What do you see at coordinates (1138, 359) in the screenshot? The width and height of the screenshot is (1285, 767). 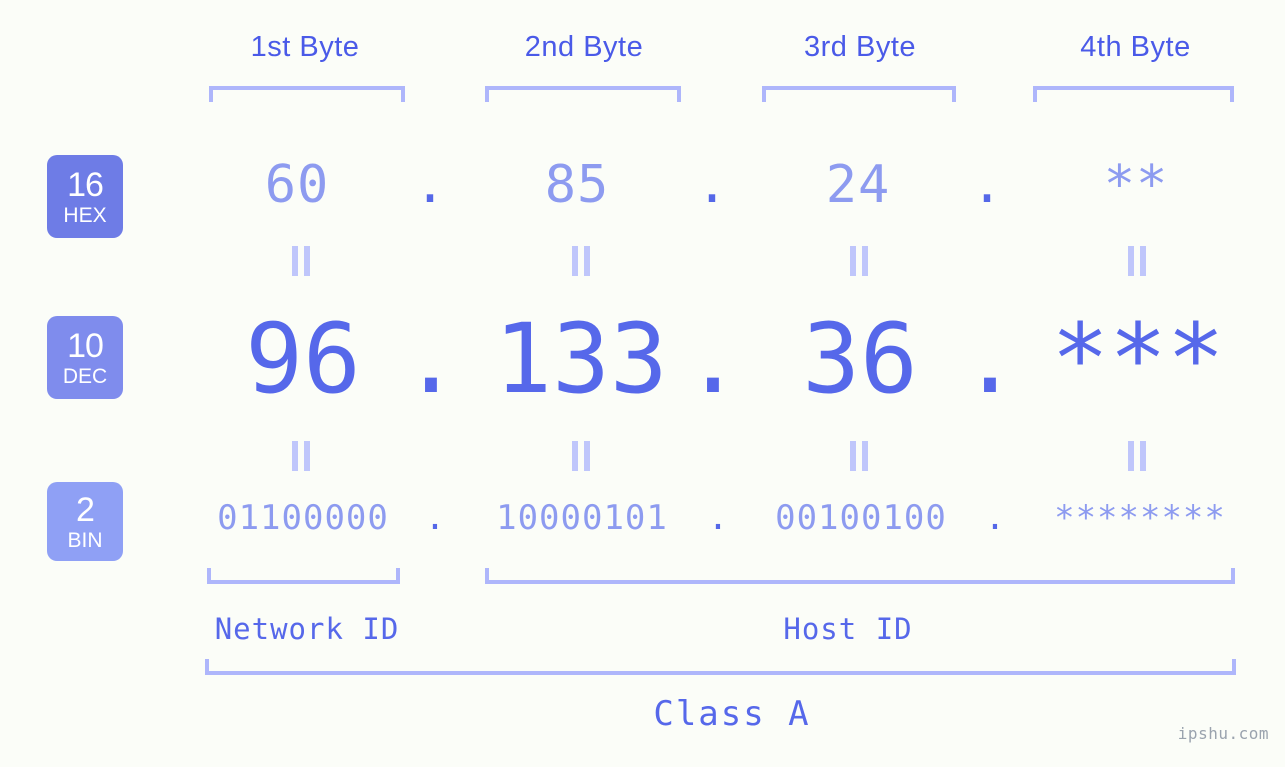 I see `dec-byte-4: ***` at bounding box center [1138, 359].